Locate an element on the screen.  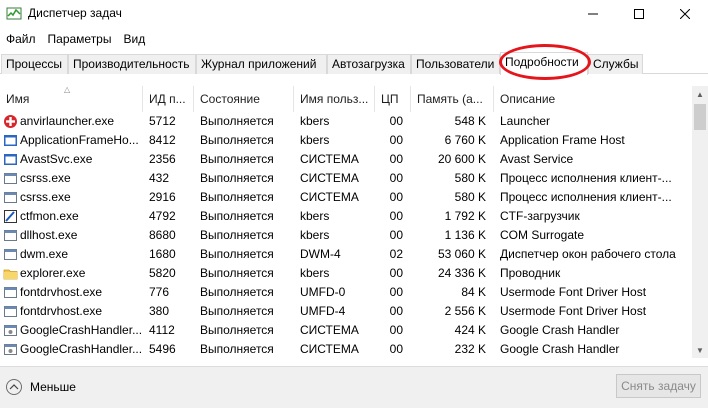
tab-startup: Автозагрузка is located at coordinates (369, 64).